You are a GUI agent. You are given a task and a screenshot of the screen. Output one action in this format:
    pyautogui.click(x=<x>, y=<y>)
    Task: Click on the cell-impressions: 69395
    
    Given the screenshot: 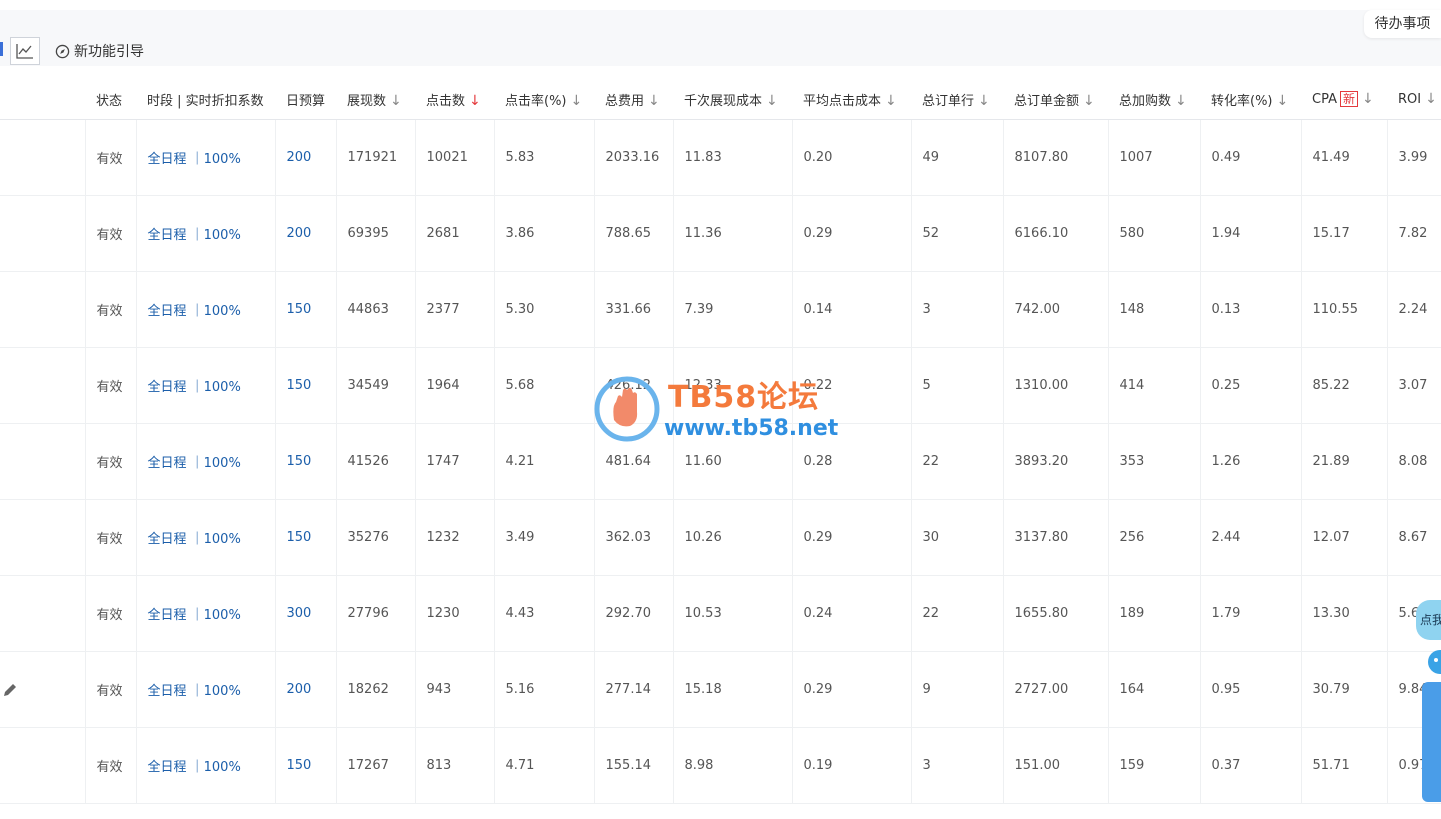 What is the action you would take?
    pyautogui.click(x=375, y=233)
    